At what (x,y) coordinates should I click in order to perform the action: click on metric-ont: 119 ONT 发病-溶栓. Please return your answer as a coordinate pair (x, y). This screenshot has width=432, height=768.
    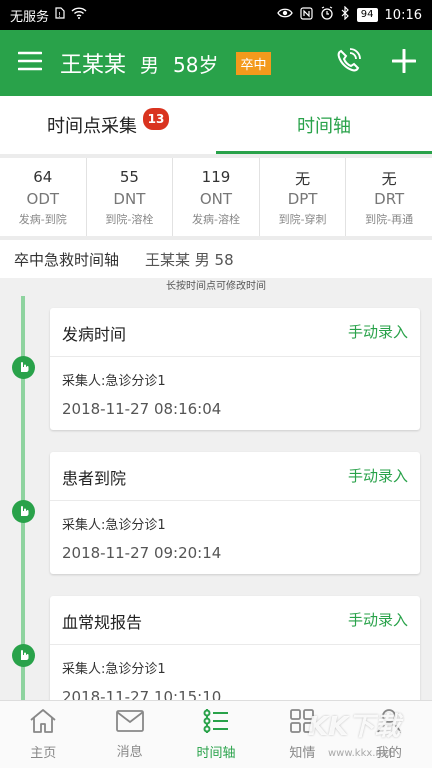
    Looking at the image, I should click on (216, 197).